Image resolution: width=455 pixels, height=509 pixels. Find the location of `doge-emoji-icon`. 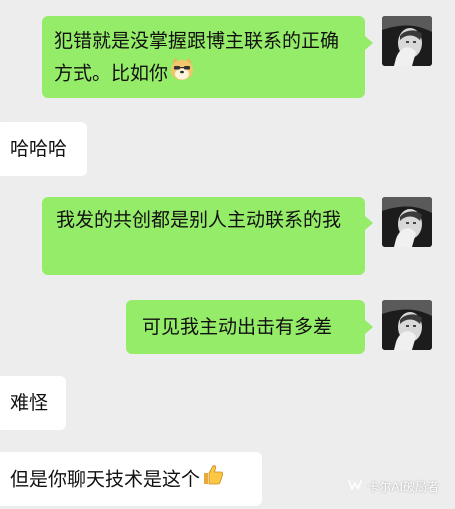

doge-emoji-icon is located at coordinates (182, 74).